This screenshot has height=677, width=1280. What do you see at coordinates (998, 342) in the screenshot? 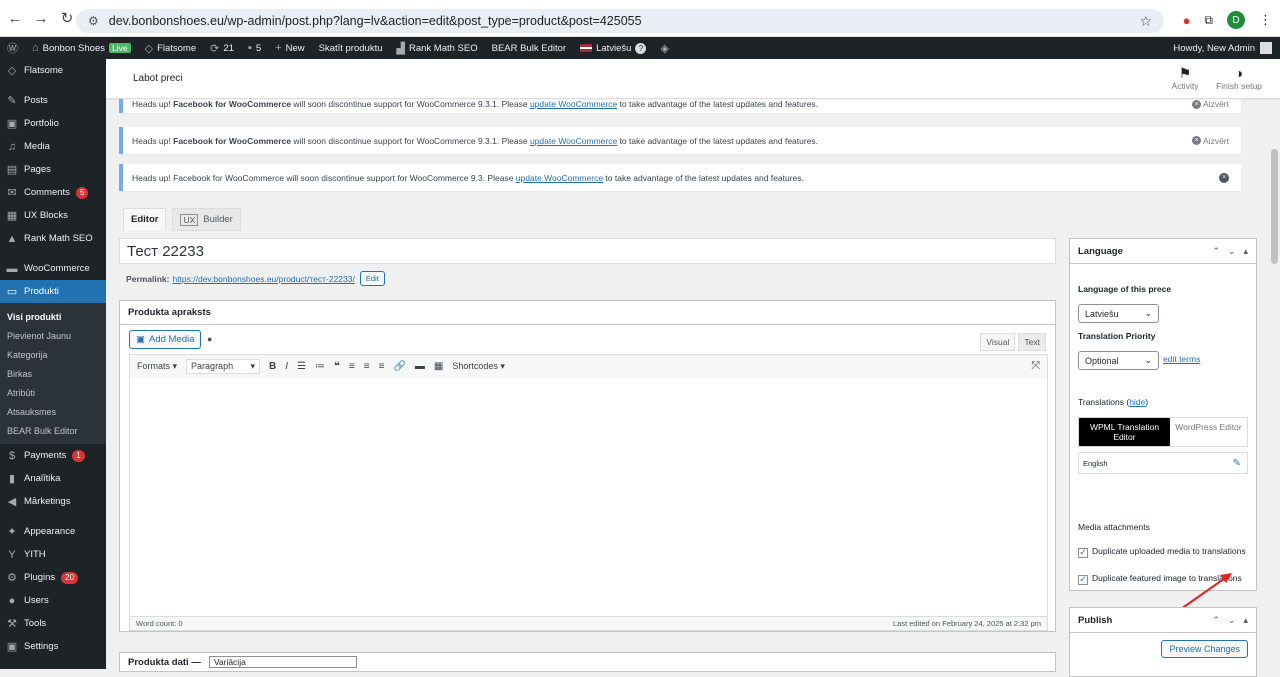
I see `tab-visual: Visual` at bounding box center [998, 342].